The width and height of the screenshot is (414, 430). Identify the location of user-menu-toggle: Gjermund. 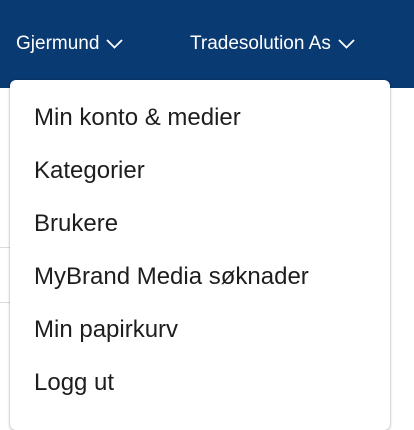
(70, 44).